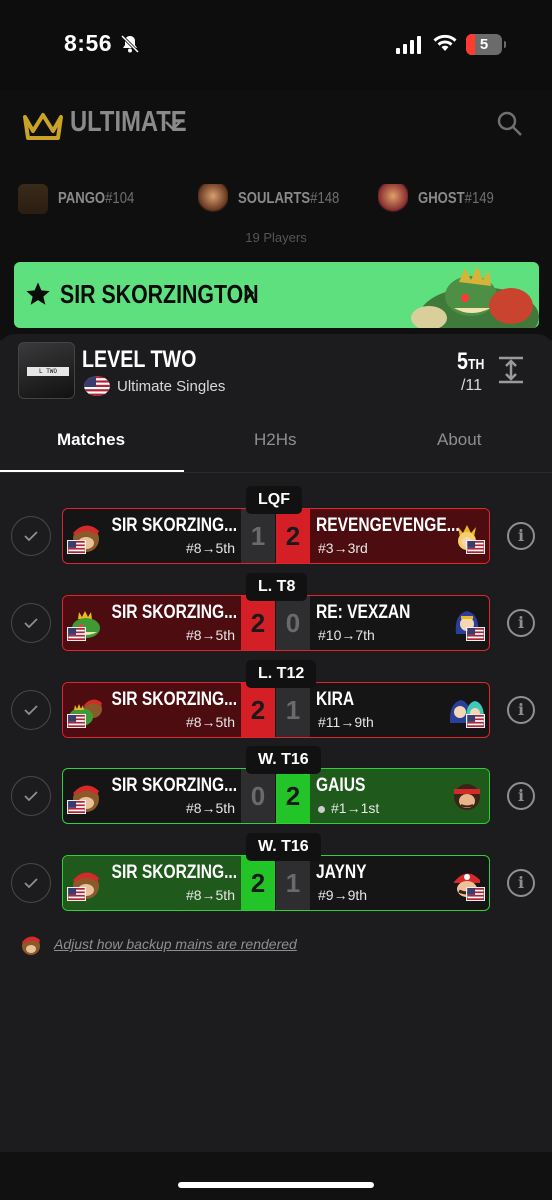  Describe the element at coordinates (399, 710) in the screenshot. I see `player-two: KIRA #11→9th` at that location.